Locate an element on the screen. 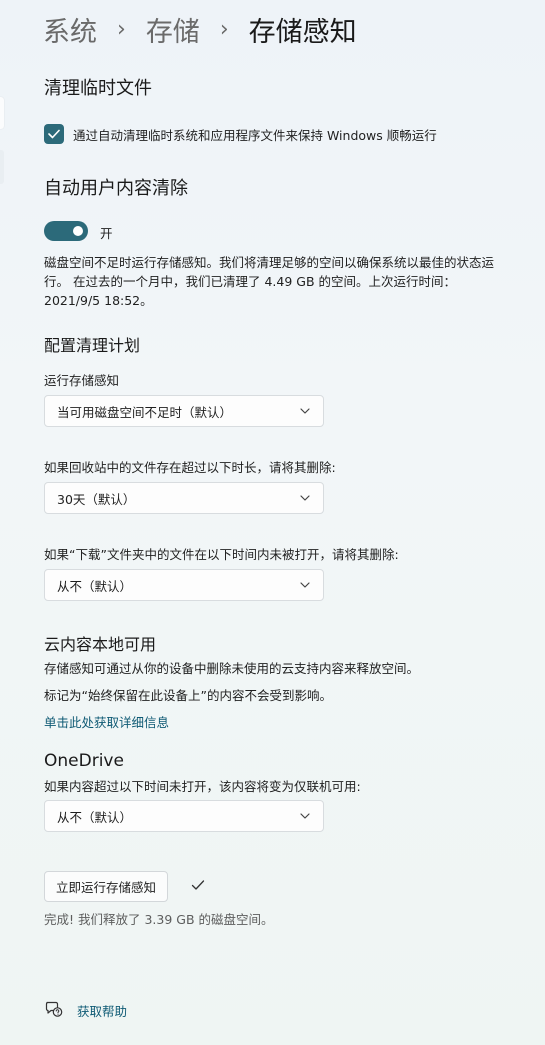 This screenshot has height=1045, width=545. run-result-text: 完成! 我们释放了 3.39 GB 的磁盘空间。 is located at coordinates (159, 919).